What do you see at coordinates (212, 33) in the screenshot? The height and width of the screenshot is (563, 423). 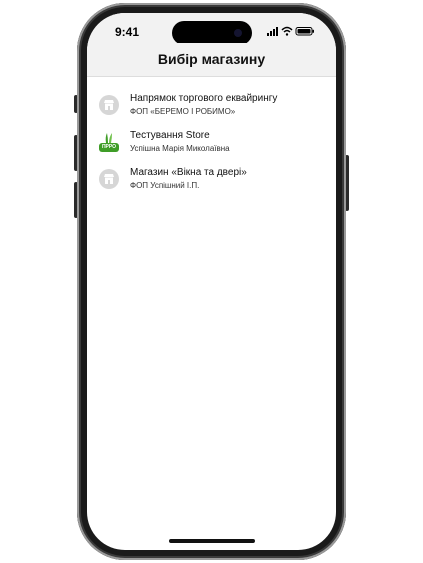 I see `dynamic-island` at bounding box center [212, 33].